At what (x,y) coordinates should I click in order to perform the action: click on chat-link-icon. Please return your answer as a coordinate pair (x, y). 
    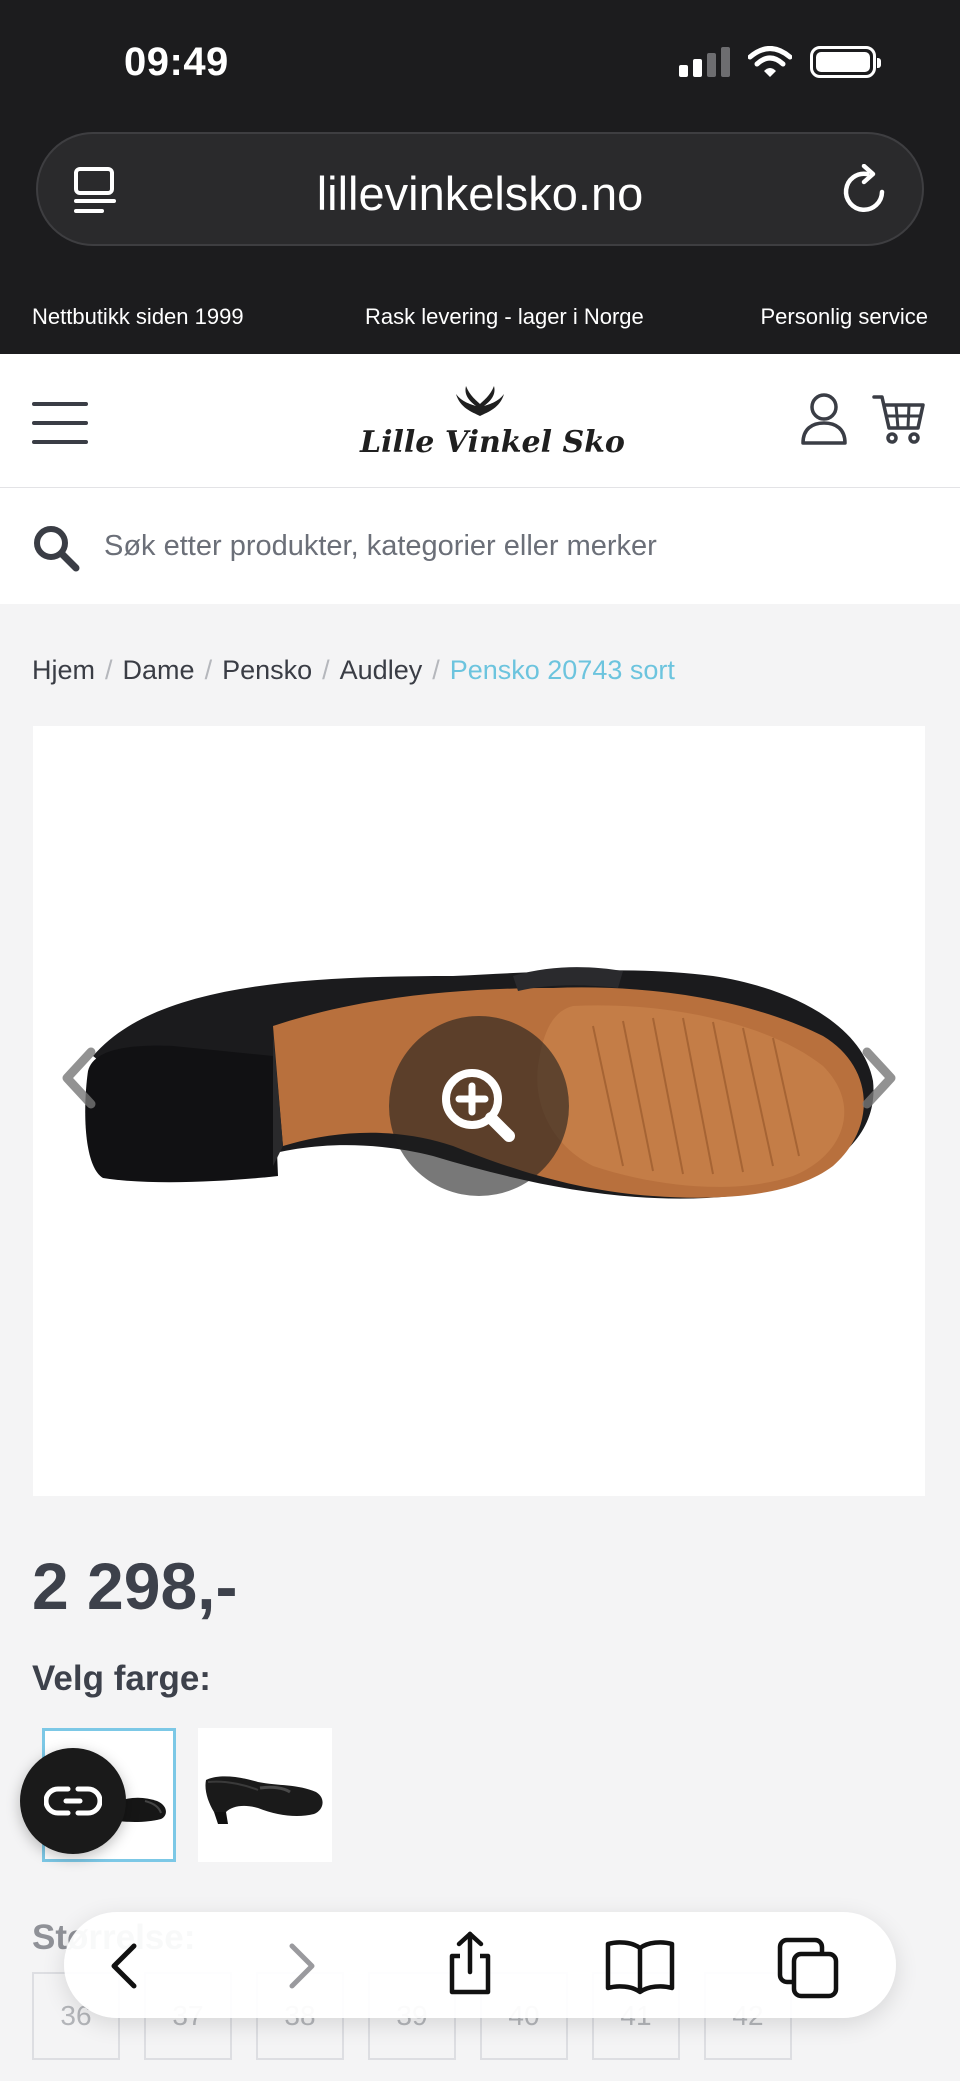
    Looking at the image, I should click on (73, 1801).